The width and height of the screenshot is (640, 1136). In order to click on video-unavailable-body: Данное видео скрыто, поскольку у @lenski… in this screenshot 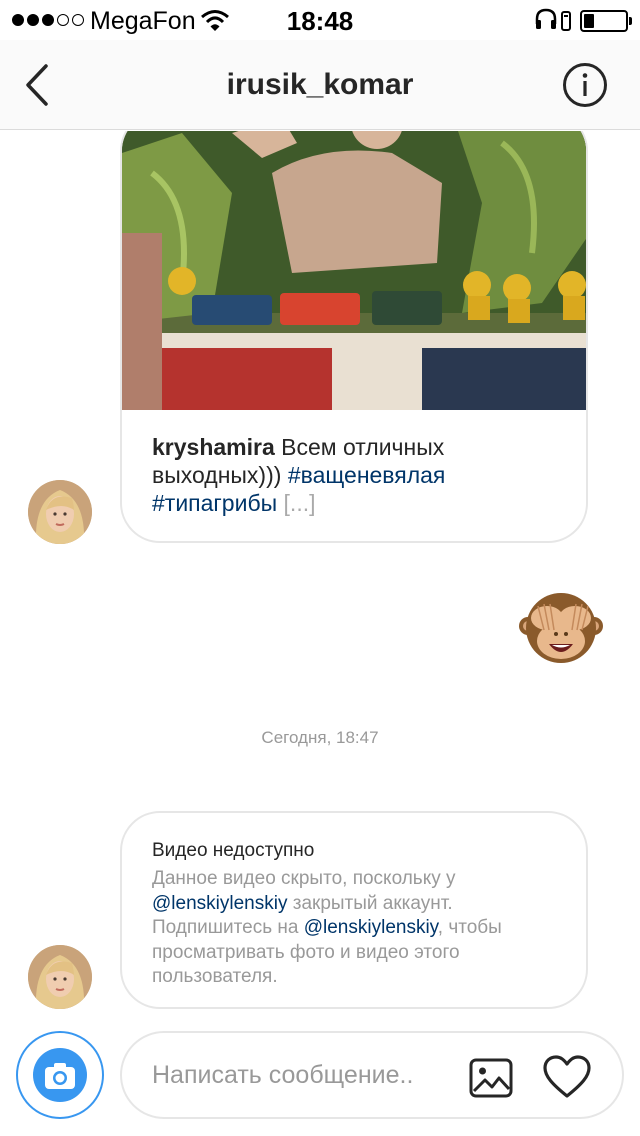, I will do `click(354, 928)`.